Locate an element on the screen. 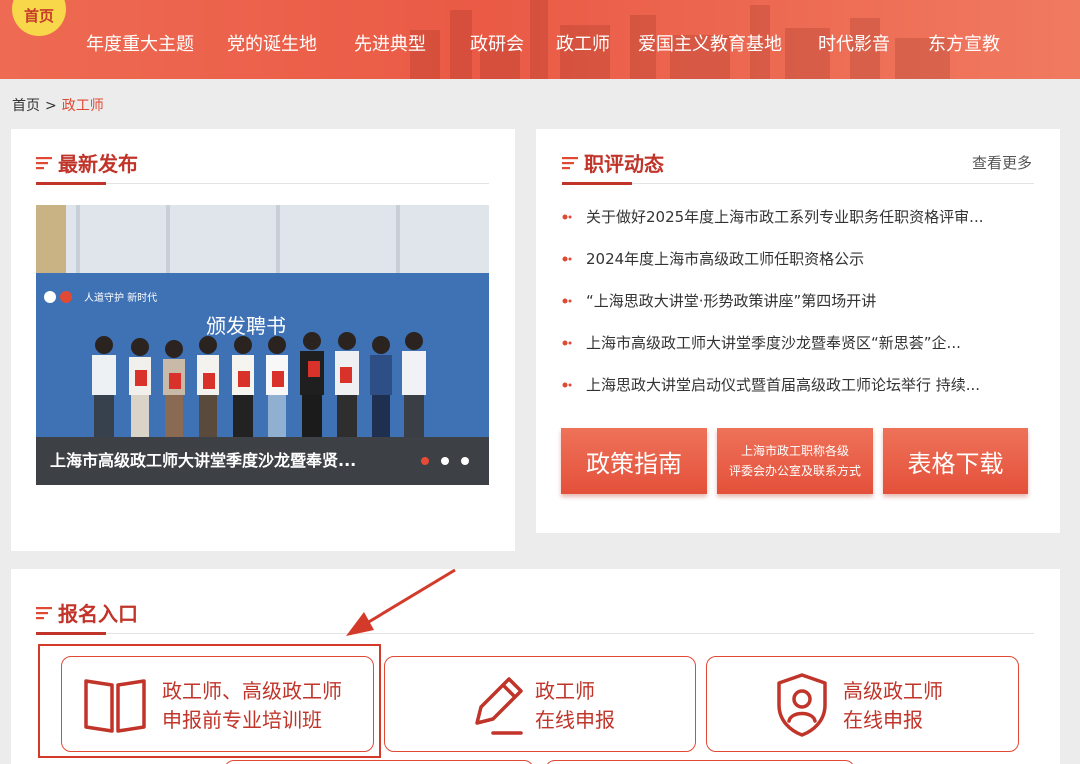 The height and width of the screenshot is (764, 1080). registration-card-row2-right is located at coordinates (700, 762).